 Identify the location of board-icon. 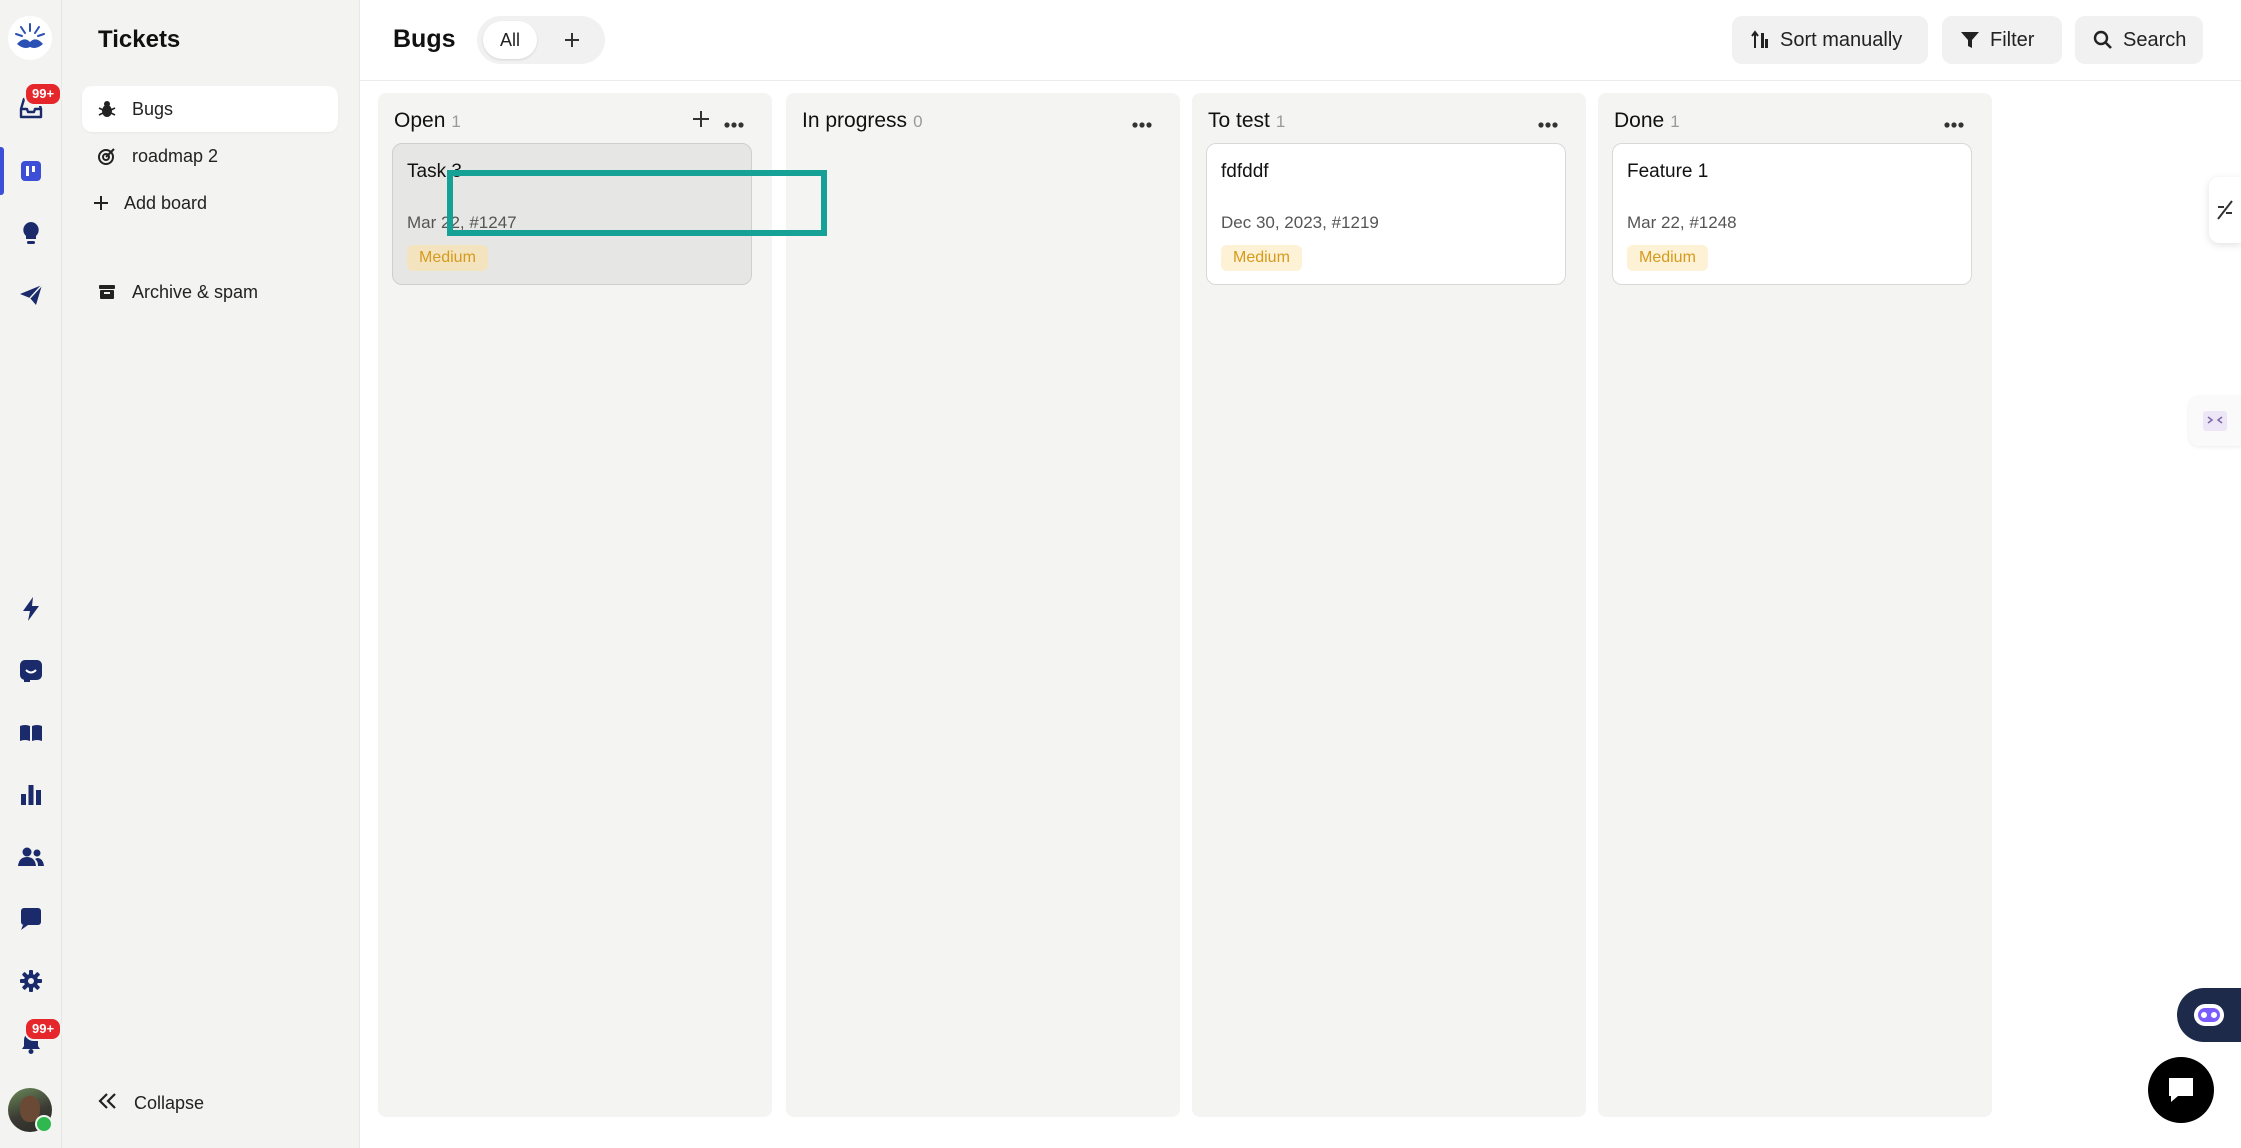
(30, 171).